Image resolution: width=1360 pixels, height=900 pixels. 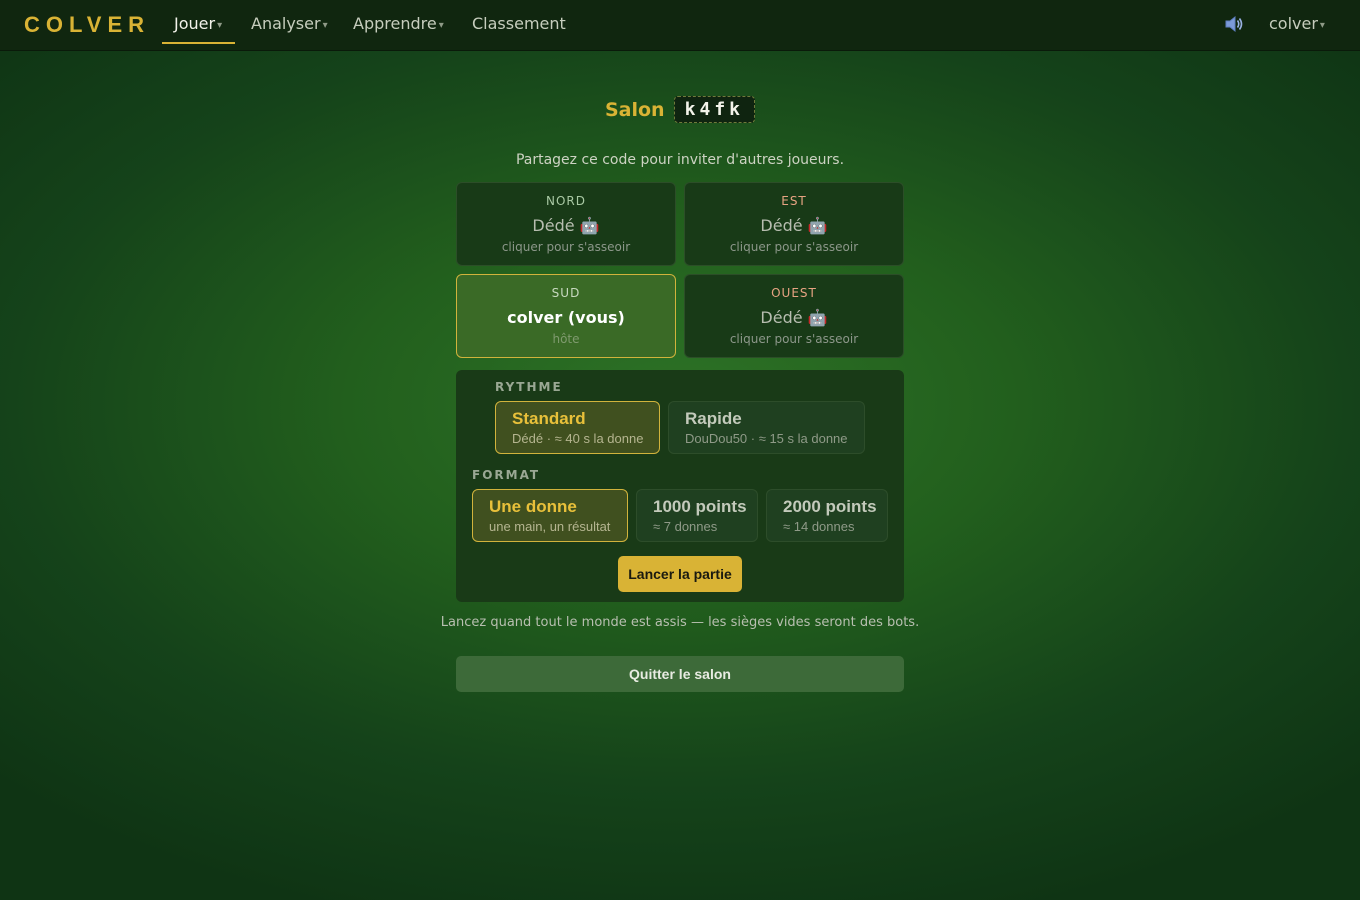 What do you see at coordinates (286, 23) in the screenshot?
I see `nav-item-label: Analyser` at bounding box center [286, 23].